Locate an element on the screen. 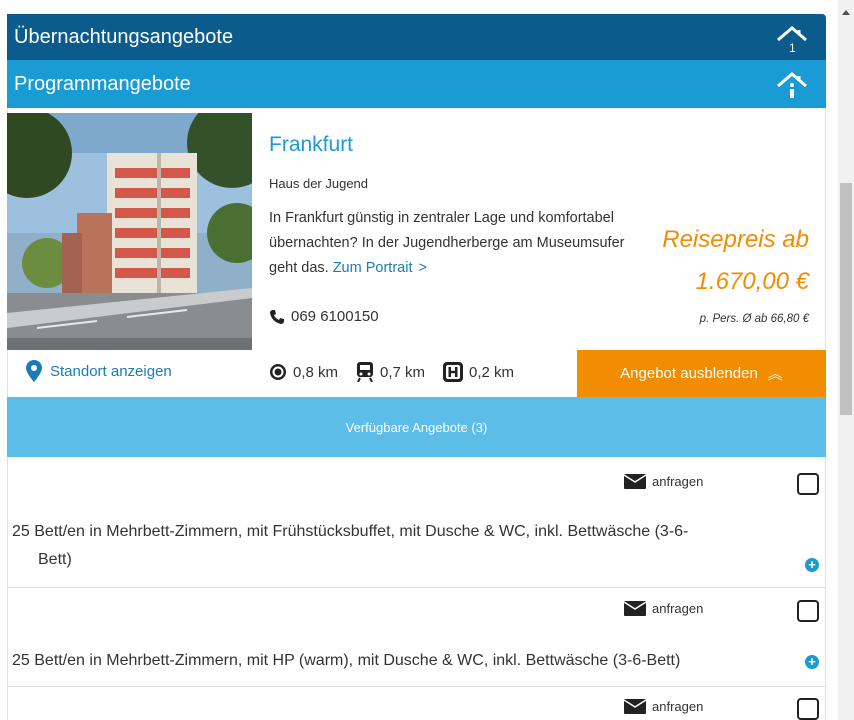  portrait-link: Zum Portrait is located at coordinates (373, 268).